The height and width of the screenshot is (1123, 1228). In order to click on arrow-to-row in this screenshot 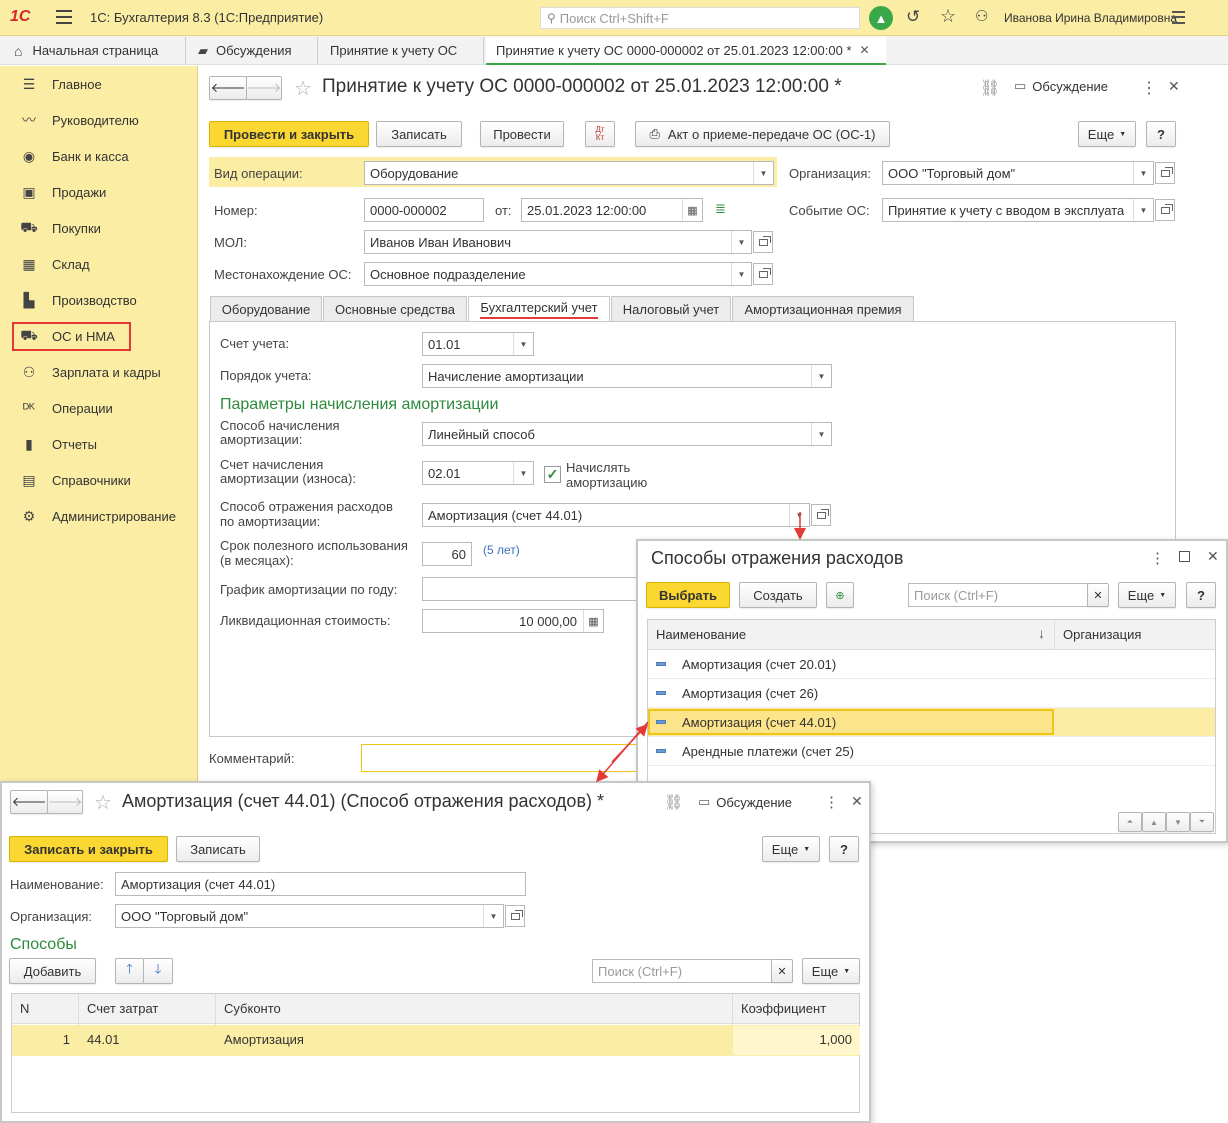, I will do `click(630, 743)`.